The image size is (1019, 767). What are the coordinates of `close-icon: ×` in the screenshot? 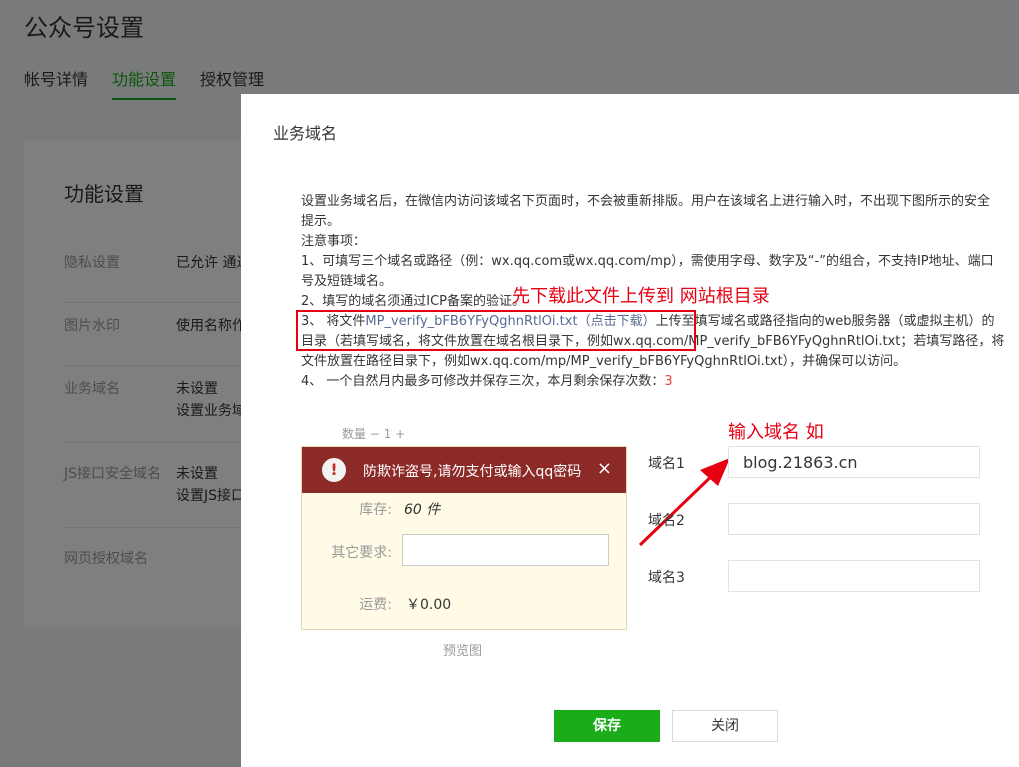 It's located at (604, 468).